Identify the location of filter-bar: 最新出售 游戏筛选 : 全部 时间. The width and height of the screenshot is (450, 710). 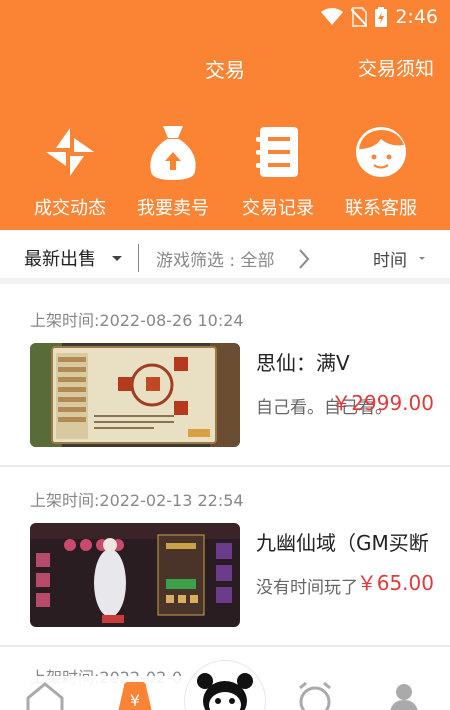
(225, 258).